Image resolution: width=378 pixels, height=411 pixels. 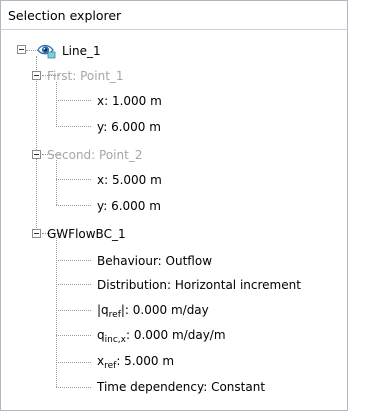 I want to click on tree-item-label: First: Point_1, so click(x=85, y=76).